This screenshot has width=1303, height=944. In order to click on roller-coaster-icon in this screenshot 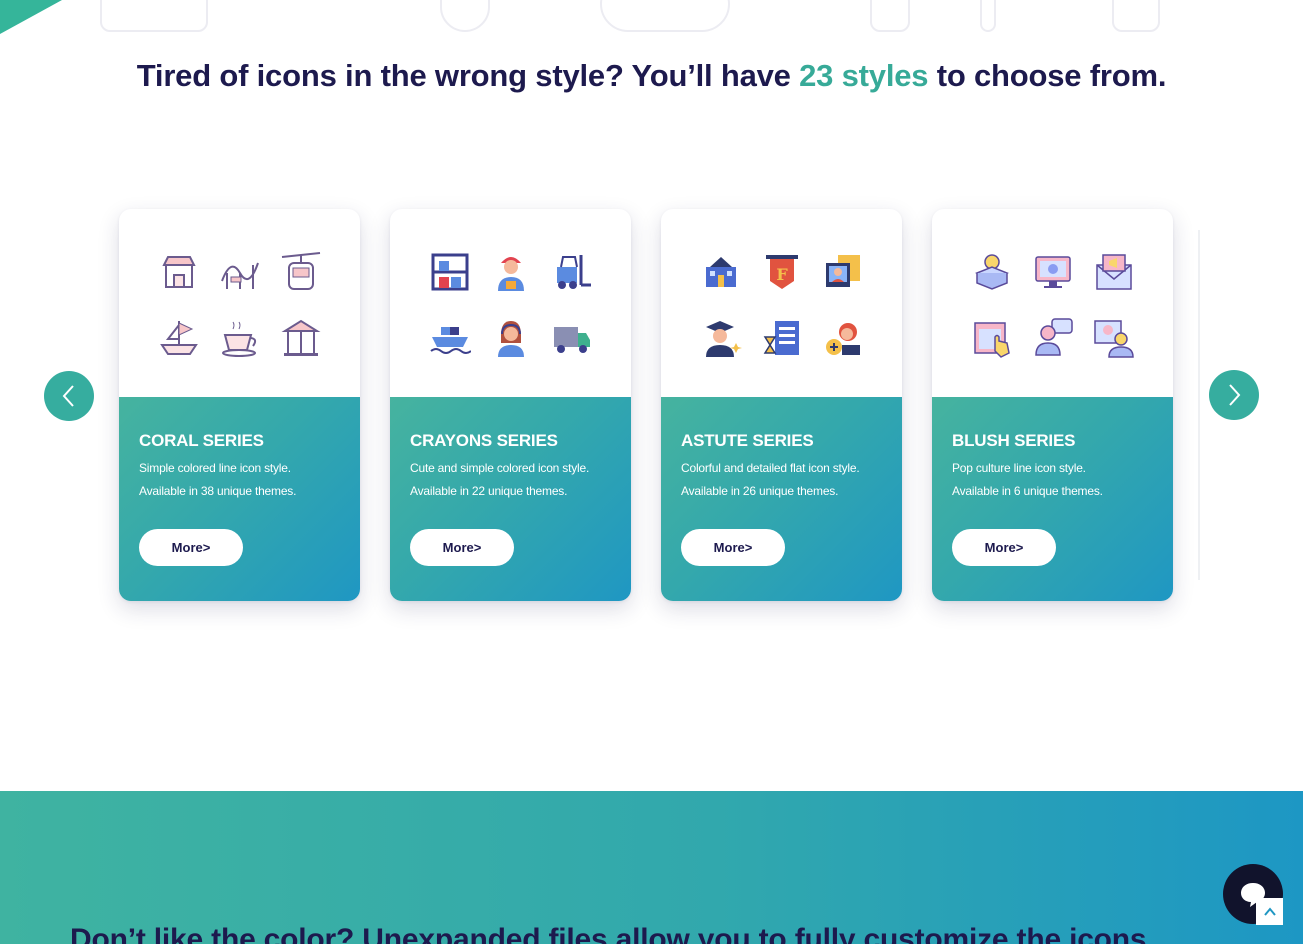, I will do `click(240, 272)`.